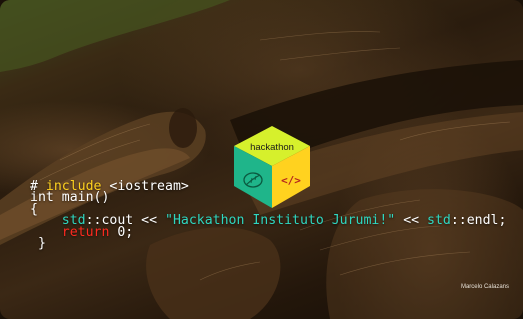 The height and width of the screenshot is (319, 523). What do you see at coordinates (280, 221) in the screenshot?
I see `string-literal: "Hackathon Instituto Jurumi!"` at bounding box center [280, 221].